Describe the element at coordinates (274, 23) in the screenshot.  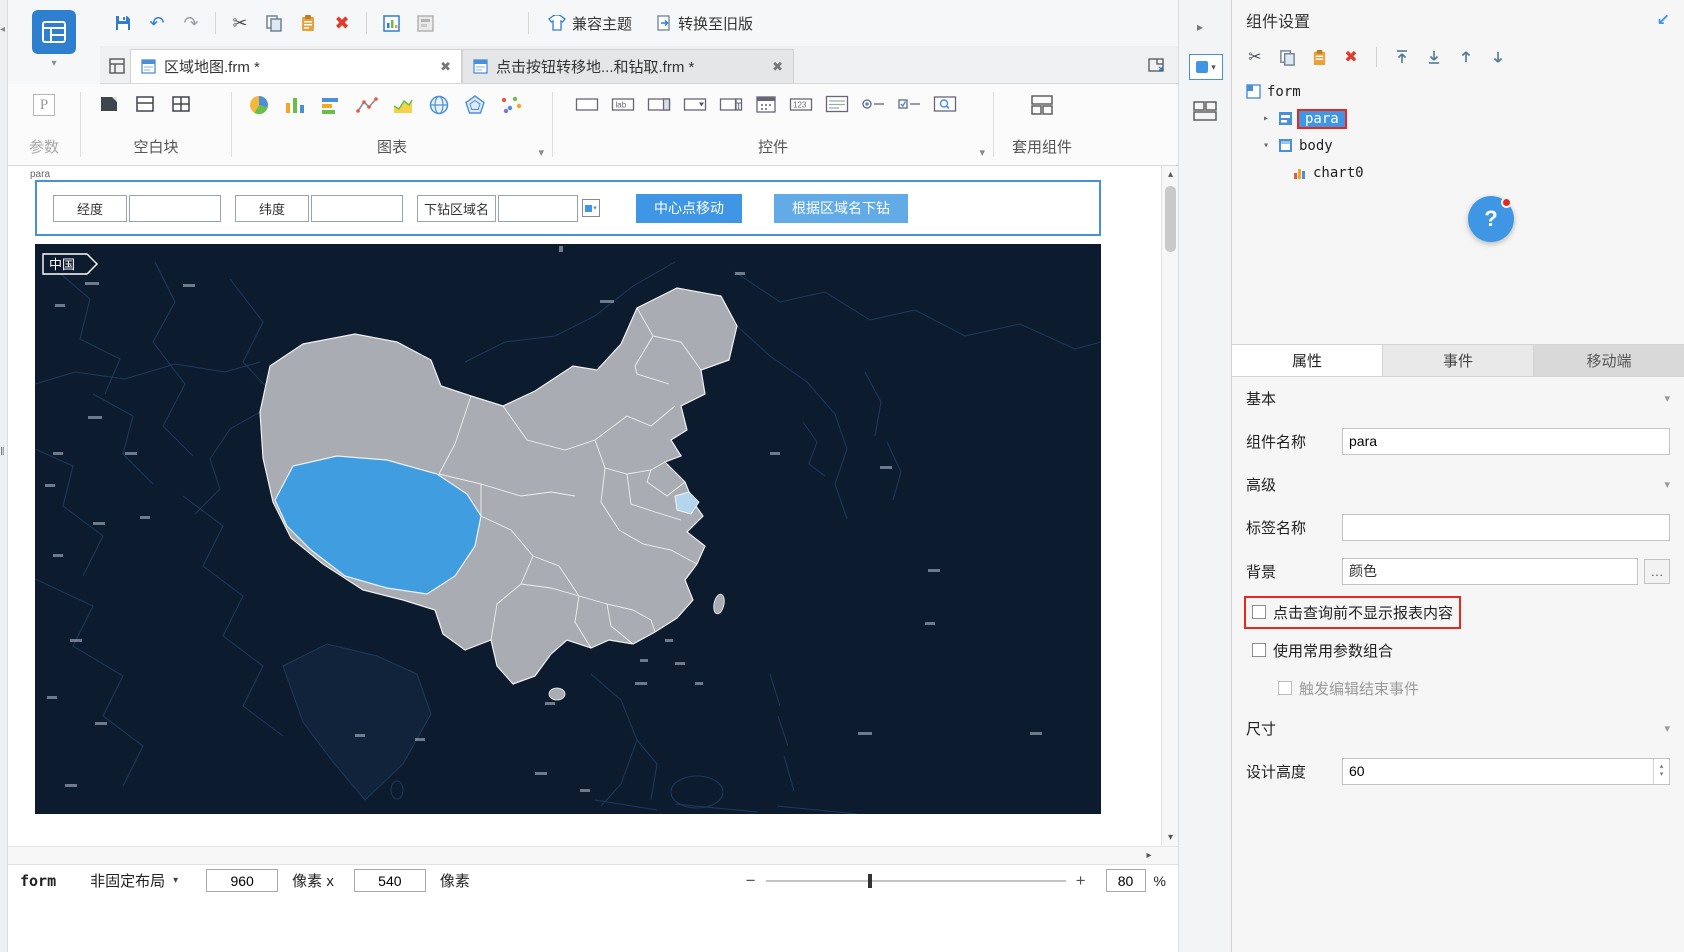
I see `copy-button` at that location.